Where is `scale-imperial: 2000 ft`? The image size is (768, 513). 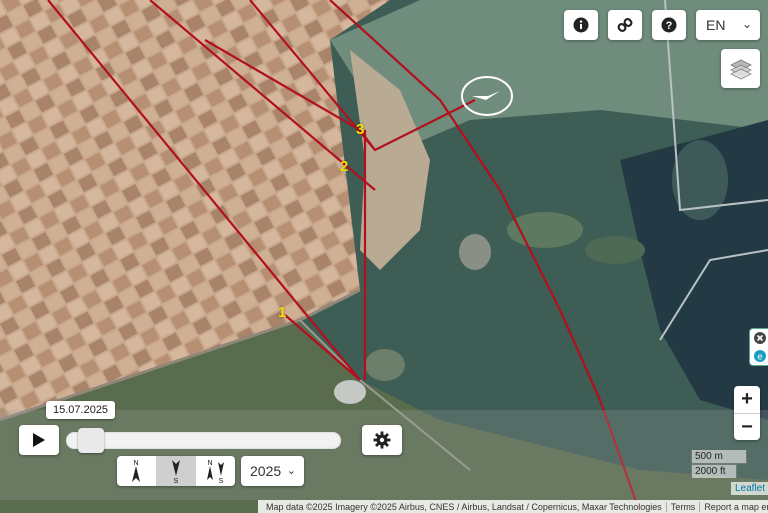 scale-imperial: 2000 ft is located at coordinates (714, 471).